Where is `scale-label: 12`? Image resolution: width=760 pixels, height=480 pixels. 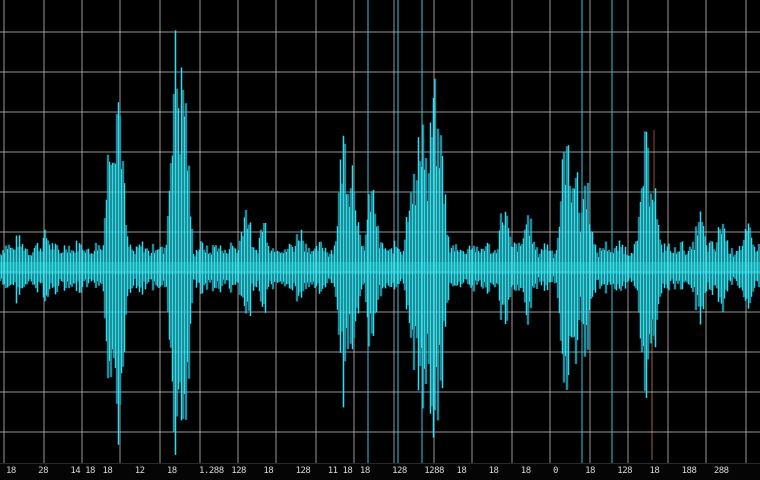 scale-label: 12 is located at coordinates (139, 471).